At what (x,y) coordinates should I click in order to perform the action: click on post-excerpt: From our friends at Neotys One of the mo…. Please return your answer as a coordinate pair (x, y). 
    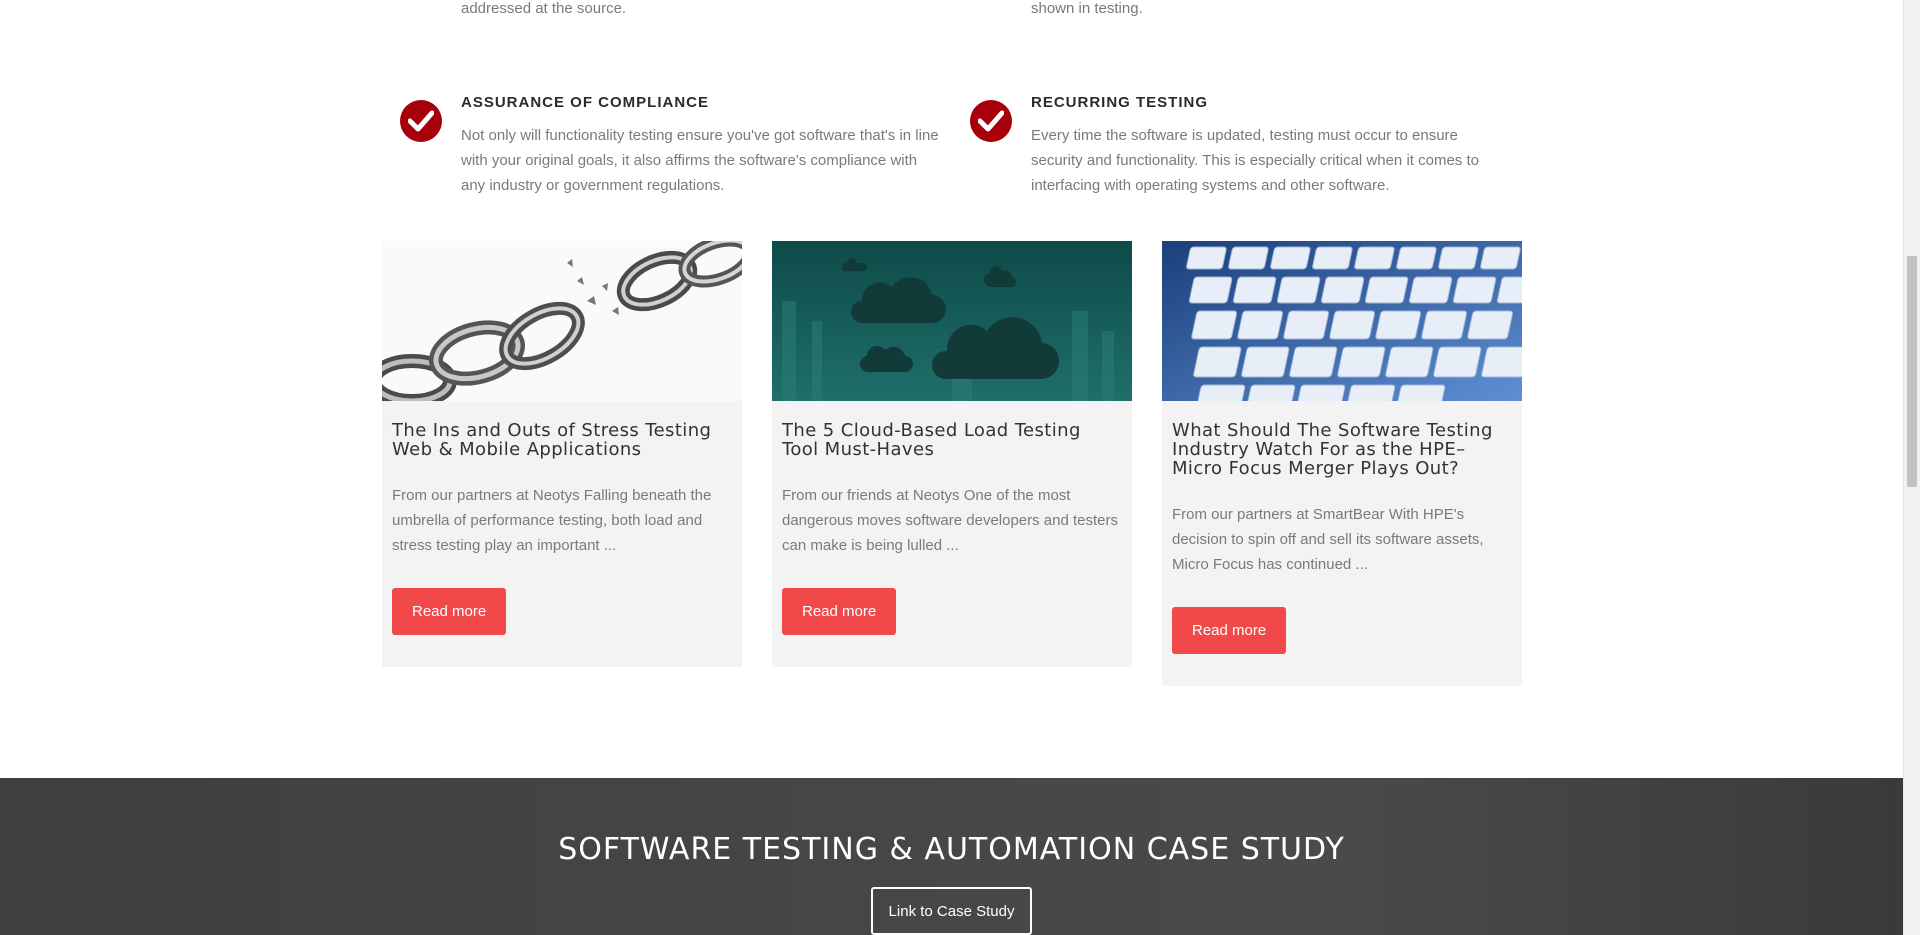
    Looking at the image, I should click on (950, 520).